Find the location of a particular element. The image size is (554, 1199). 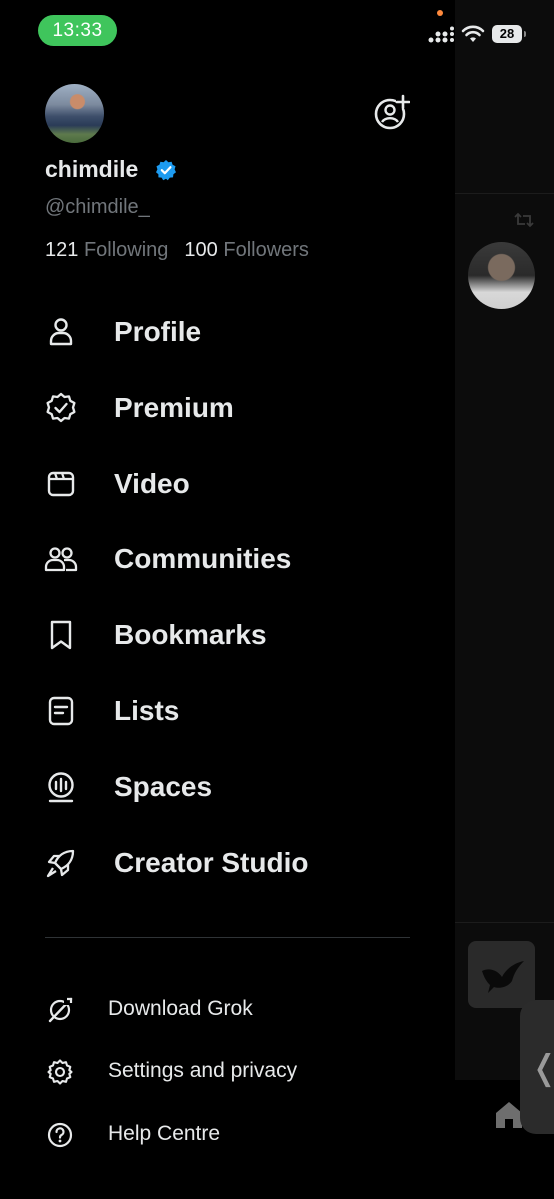

follow-counts: 121 Following 100 Followers is located at coordinates (177, 250).